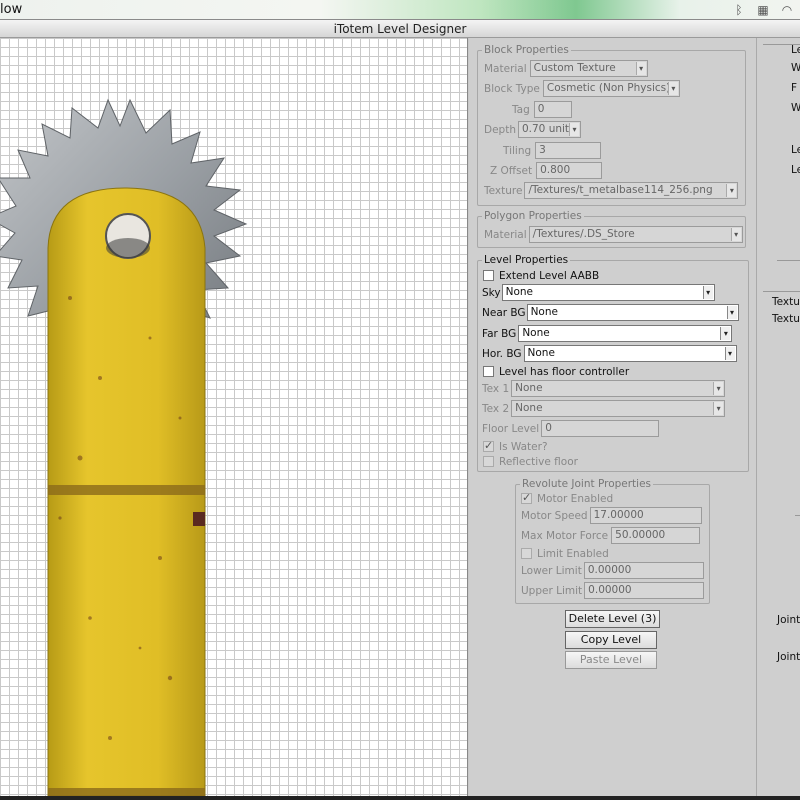 The width and height of the screenshot is (800, 800). What do you see at coordinates (611, 660) in the screenshot?
I see `paste-level-button: Paste Level` at bounding box center [611, 660].